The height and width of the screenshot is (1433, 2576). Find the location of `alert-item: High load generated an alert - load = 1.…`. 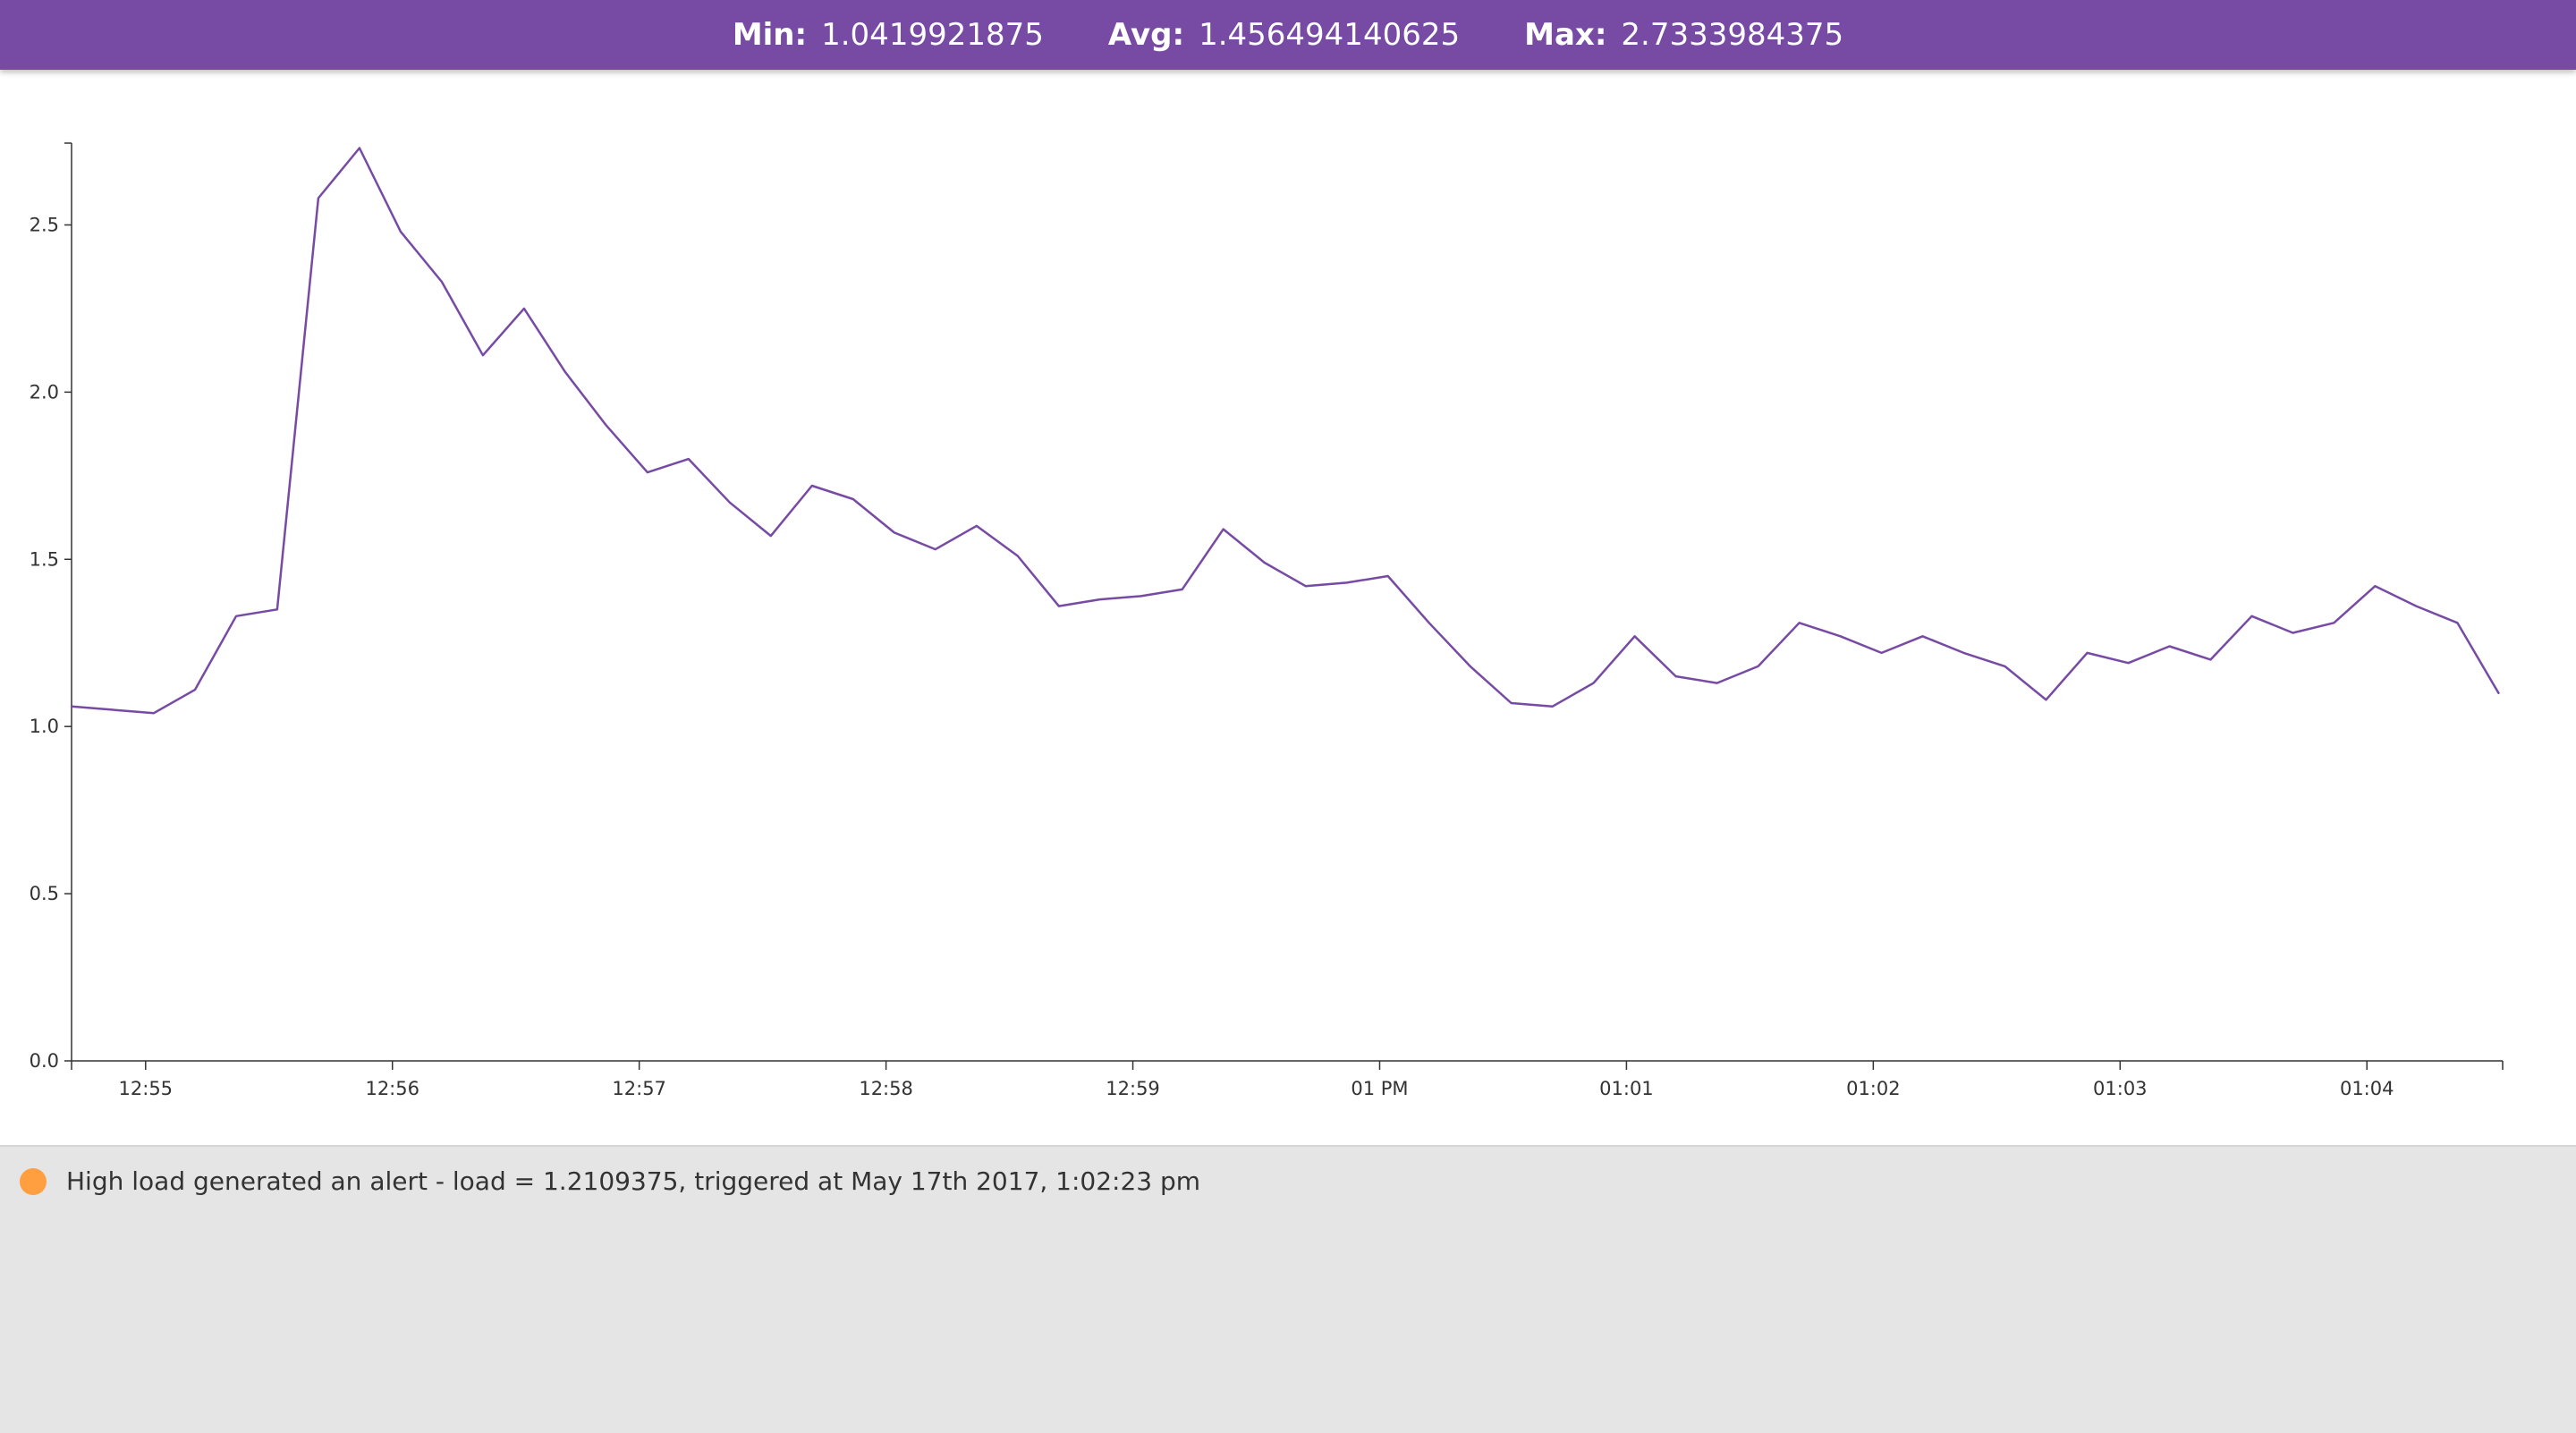

alert-item: High load generated an alert - load = 1.… is located at coordinates (1288, 1171).